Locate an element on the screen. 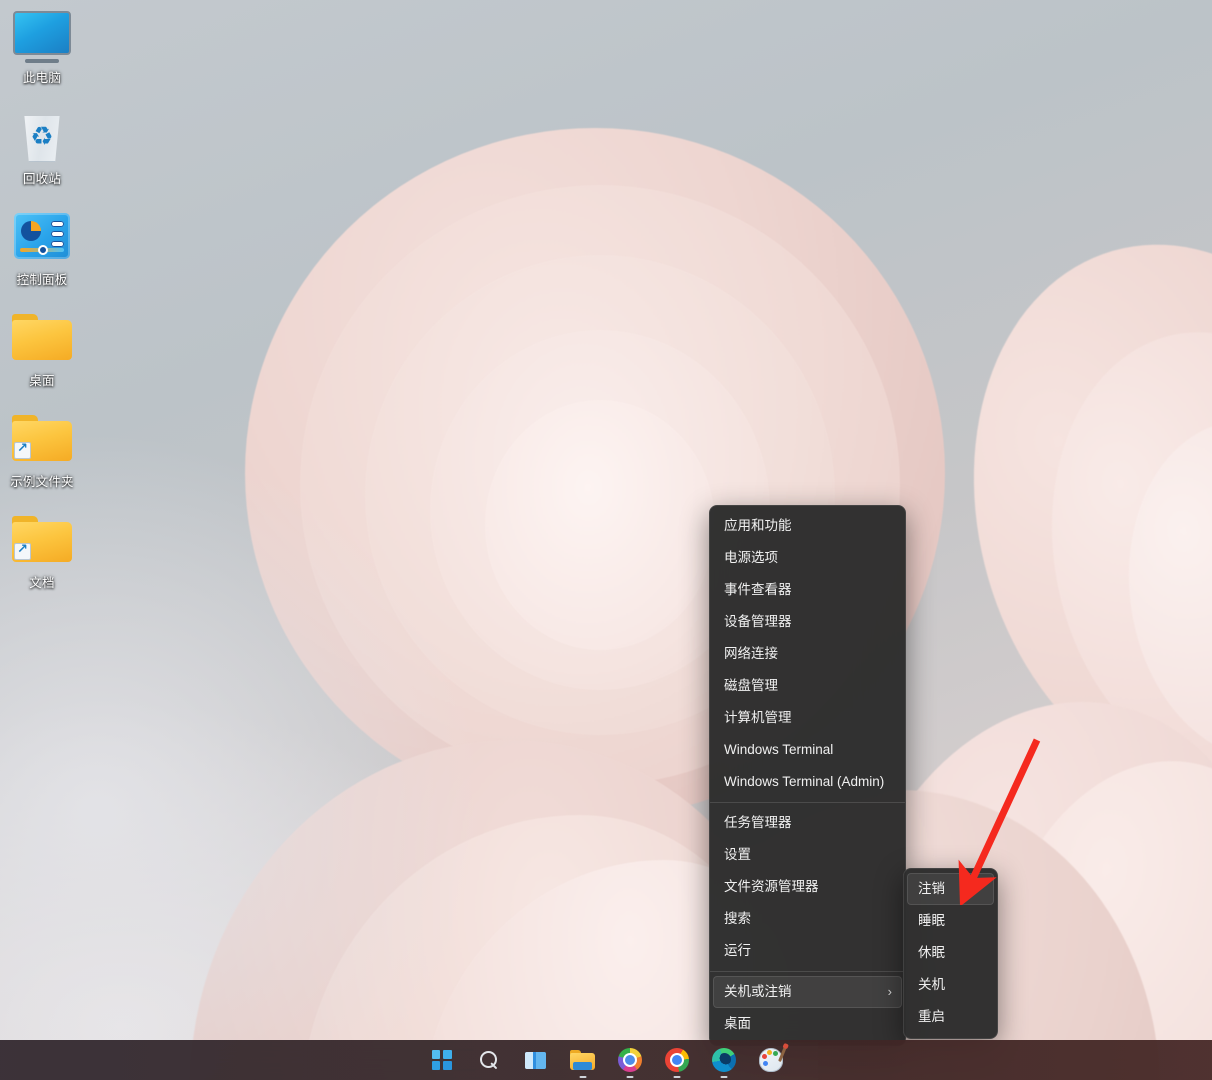  menu-item-windows-terminal-admin: Windows Terminal (Admin) is located at coordinates (807, 782).